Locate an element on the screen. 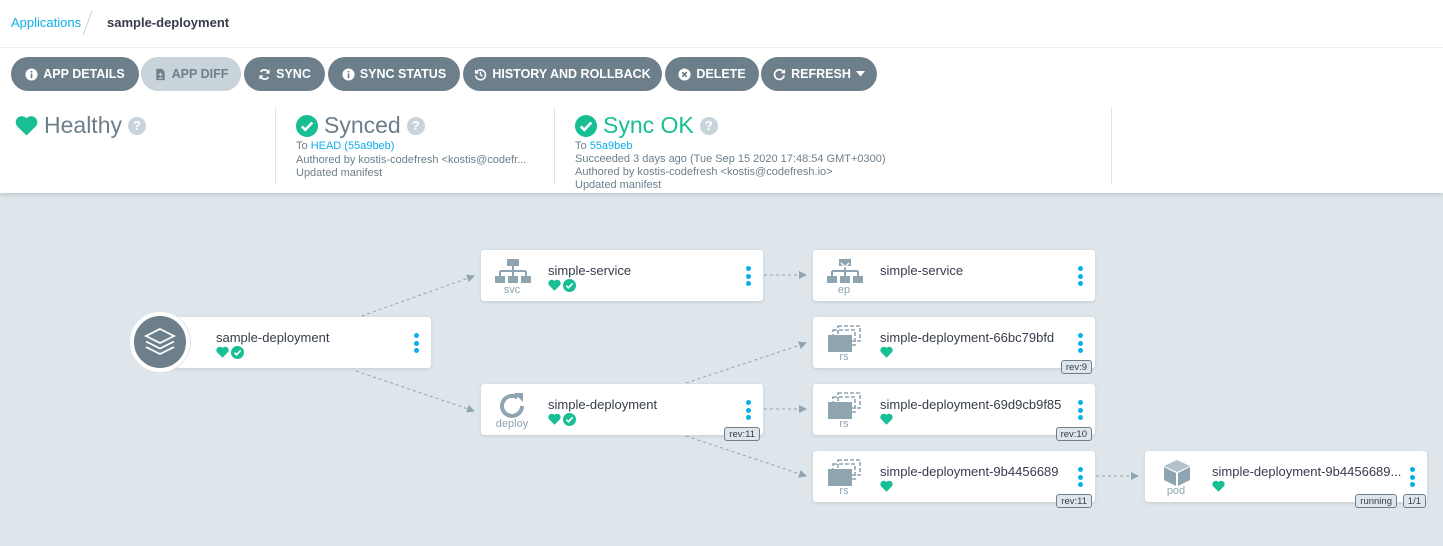 This screenshot has height=546, width=1443. last-operation-status: Sync OK ? is located at coordinates (646, 125).